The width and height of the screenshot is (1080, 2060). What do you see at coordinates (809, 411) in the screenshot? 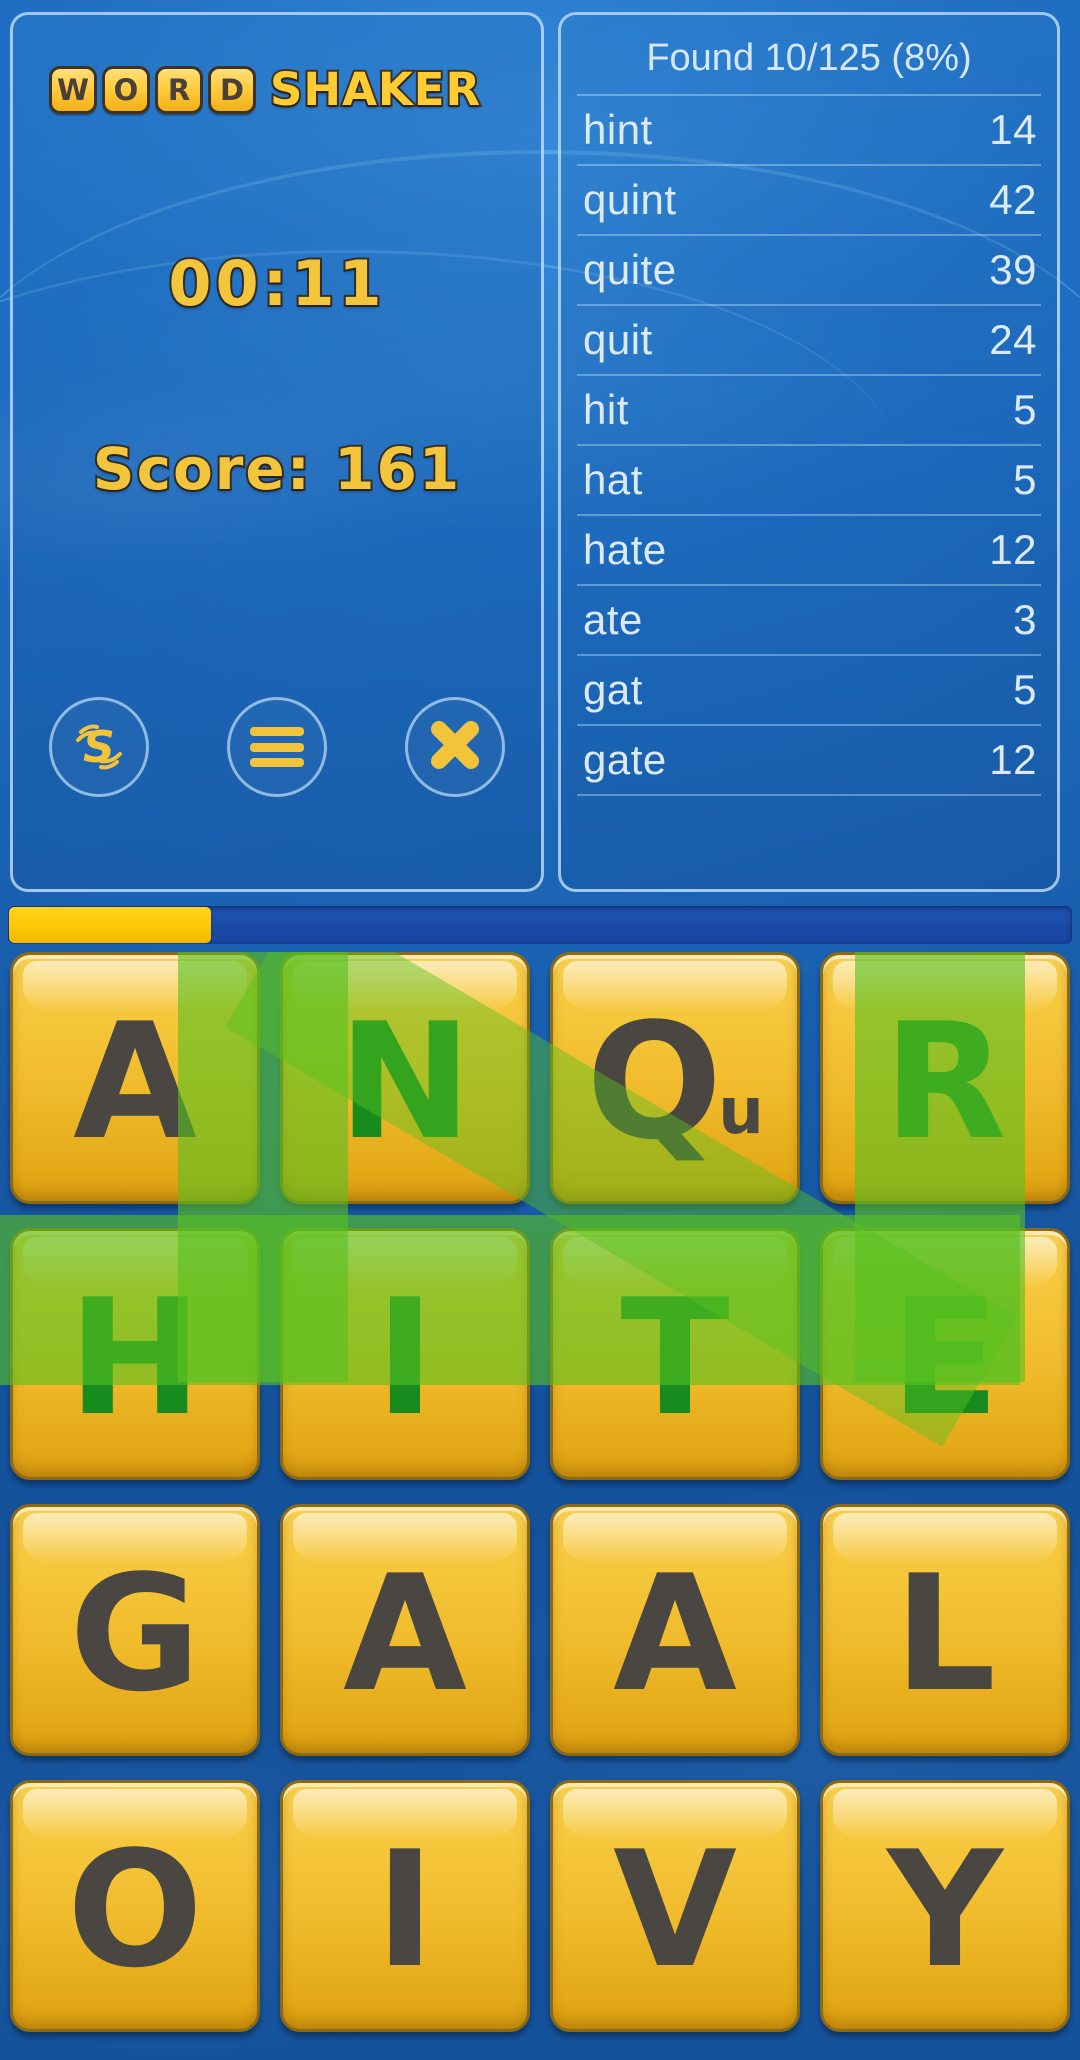
I see `found-word-row: hit 5` at bounding box center [809, 411].